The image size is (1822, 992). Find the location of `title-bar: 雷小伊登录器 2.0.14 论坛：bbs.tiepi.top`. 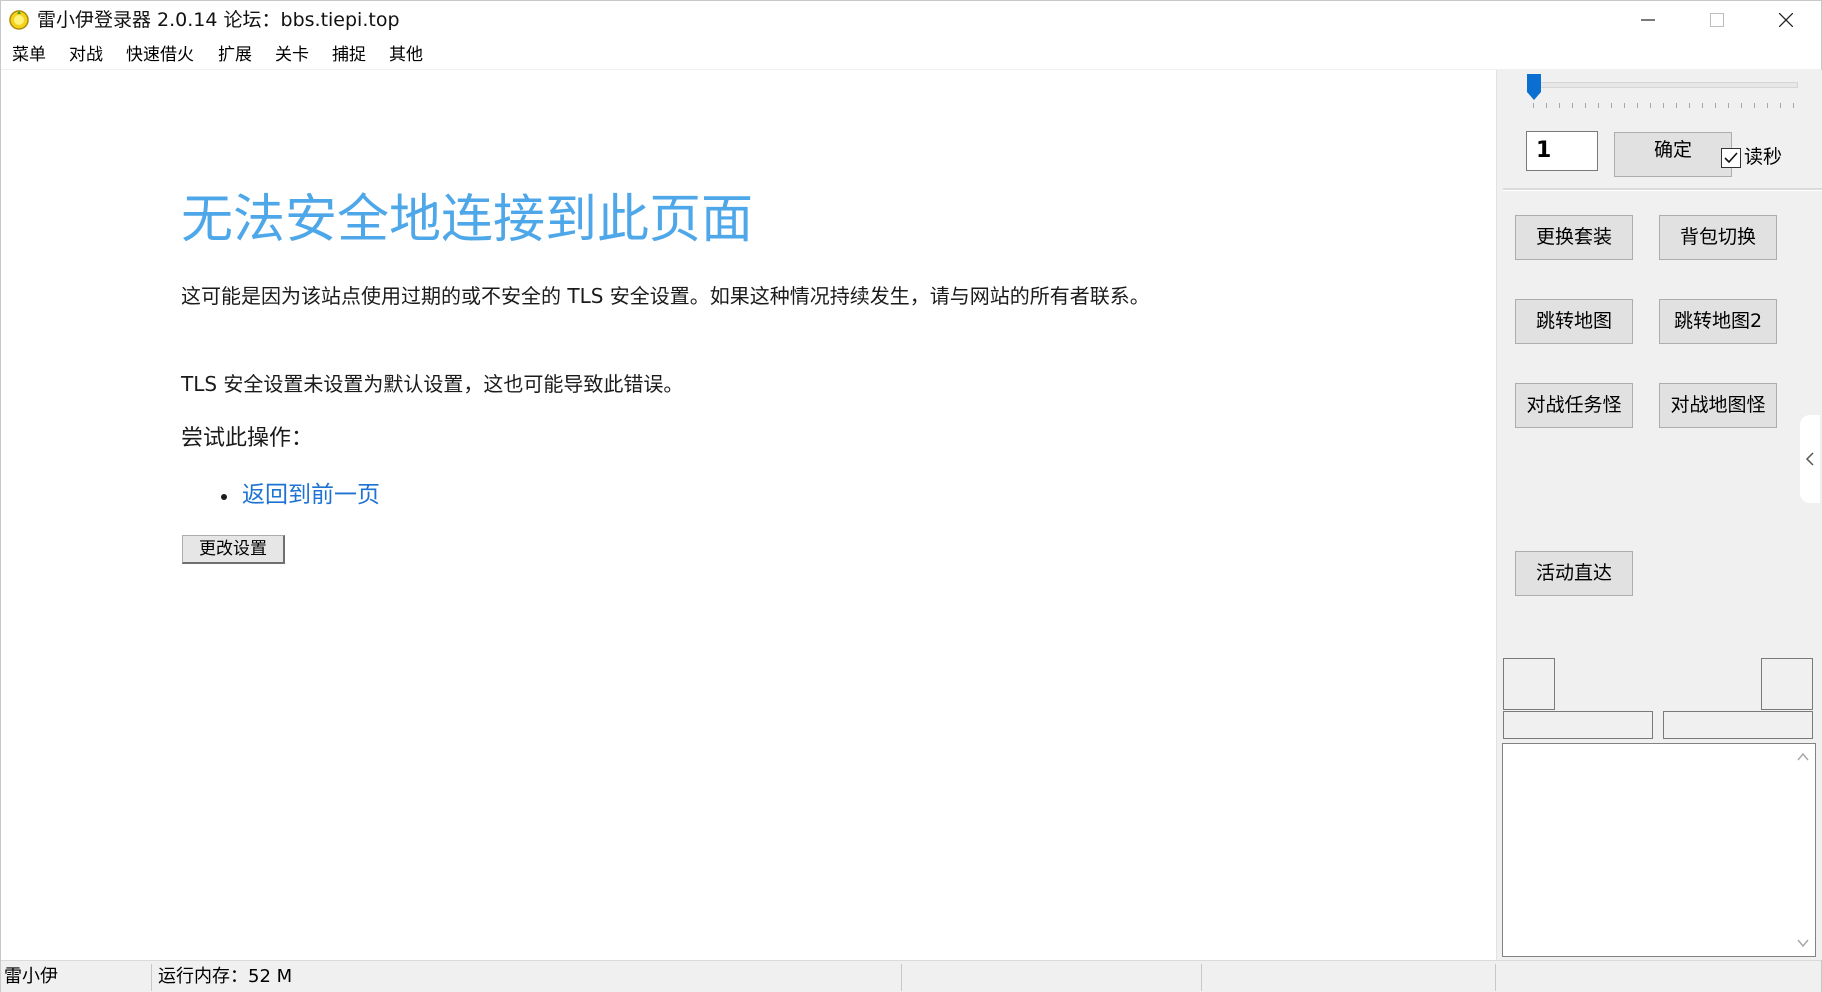

title-bar: 雷小伊登录器 2.0.14 论坛：bbs.tiepi.top is located at coordinates (911, 20).